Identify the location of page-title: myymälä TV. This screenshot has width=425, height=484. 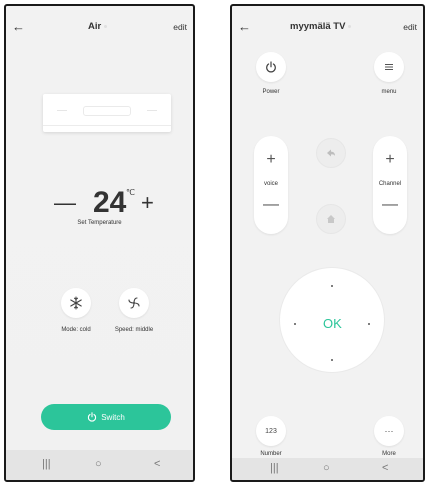
(321, 26).